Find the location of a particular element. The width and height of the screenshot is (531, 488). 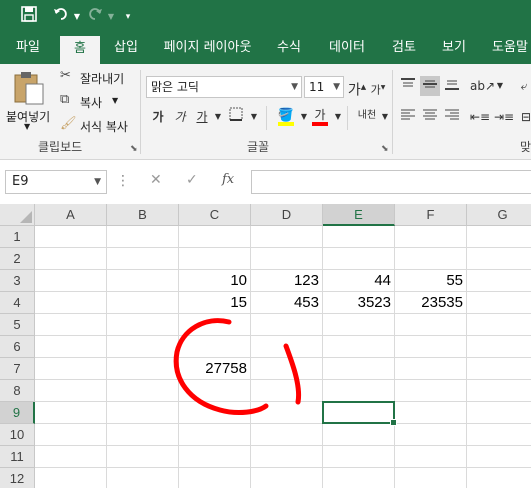

active-cell-border is located at coordinates (359, 413).